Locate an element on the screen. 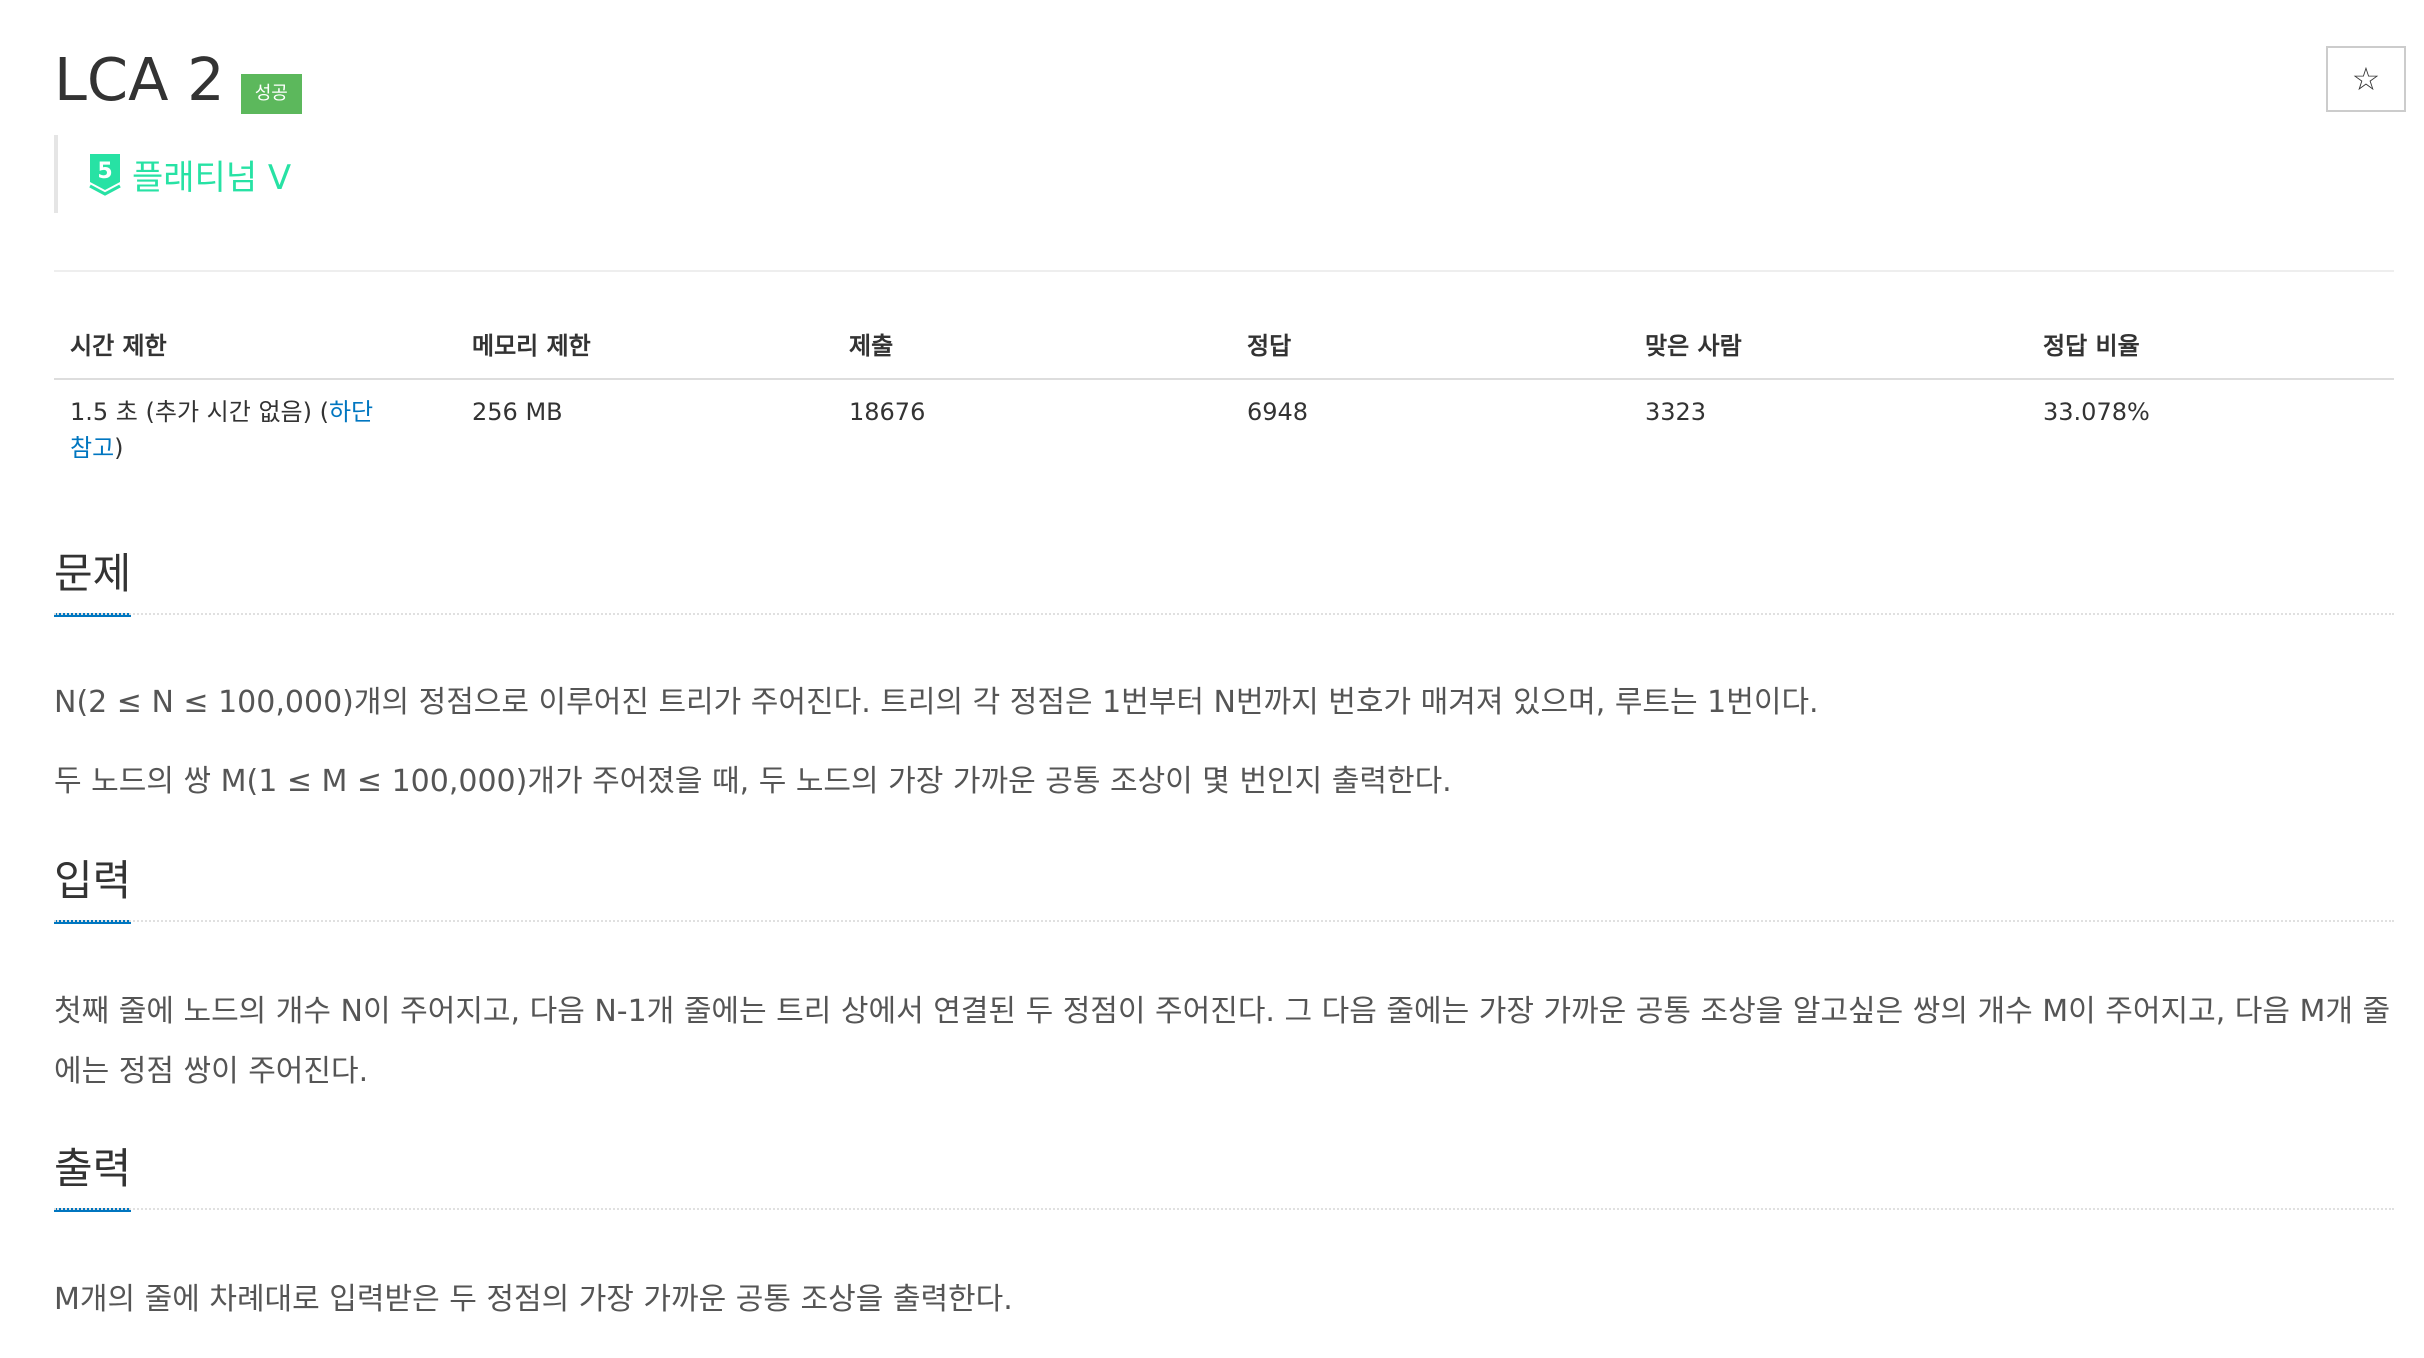  header-divider is located at coordinates (1224, 271).